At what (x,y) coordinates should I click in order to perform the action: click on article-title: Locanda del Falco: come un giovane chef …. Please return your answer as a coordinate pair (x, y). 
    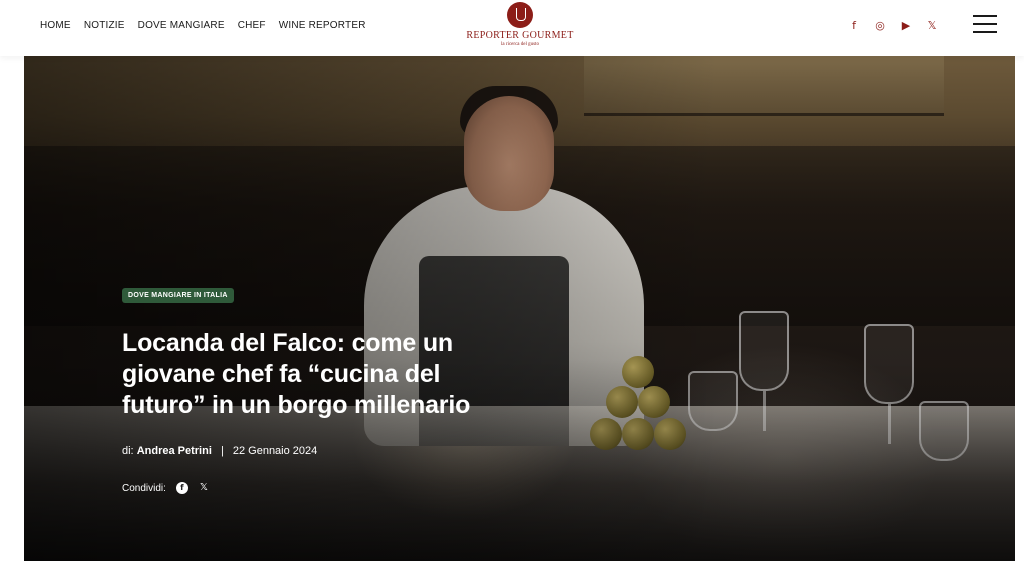
    Looking at the image, I should click on (322, 374).